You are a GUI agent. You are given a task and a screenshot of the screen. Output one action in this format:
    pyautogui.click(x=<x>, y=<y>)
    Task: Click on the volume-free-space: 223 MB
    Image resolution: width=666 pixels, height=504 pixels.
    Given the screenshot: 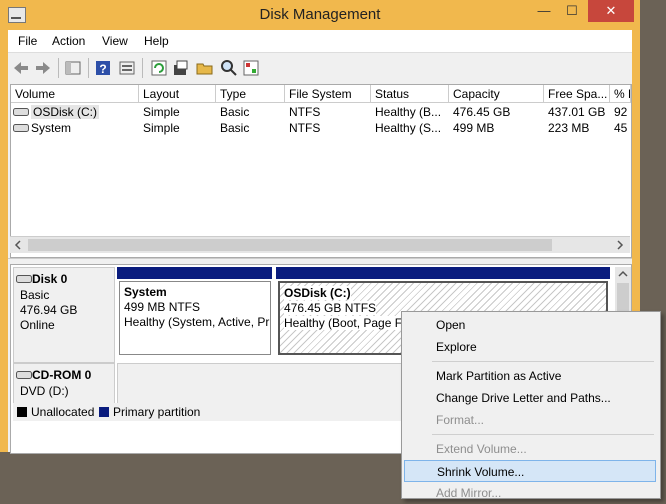 What is the action you would take?
    pyautogui.click(x=569, y=128)
    